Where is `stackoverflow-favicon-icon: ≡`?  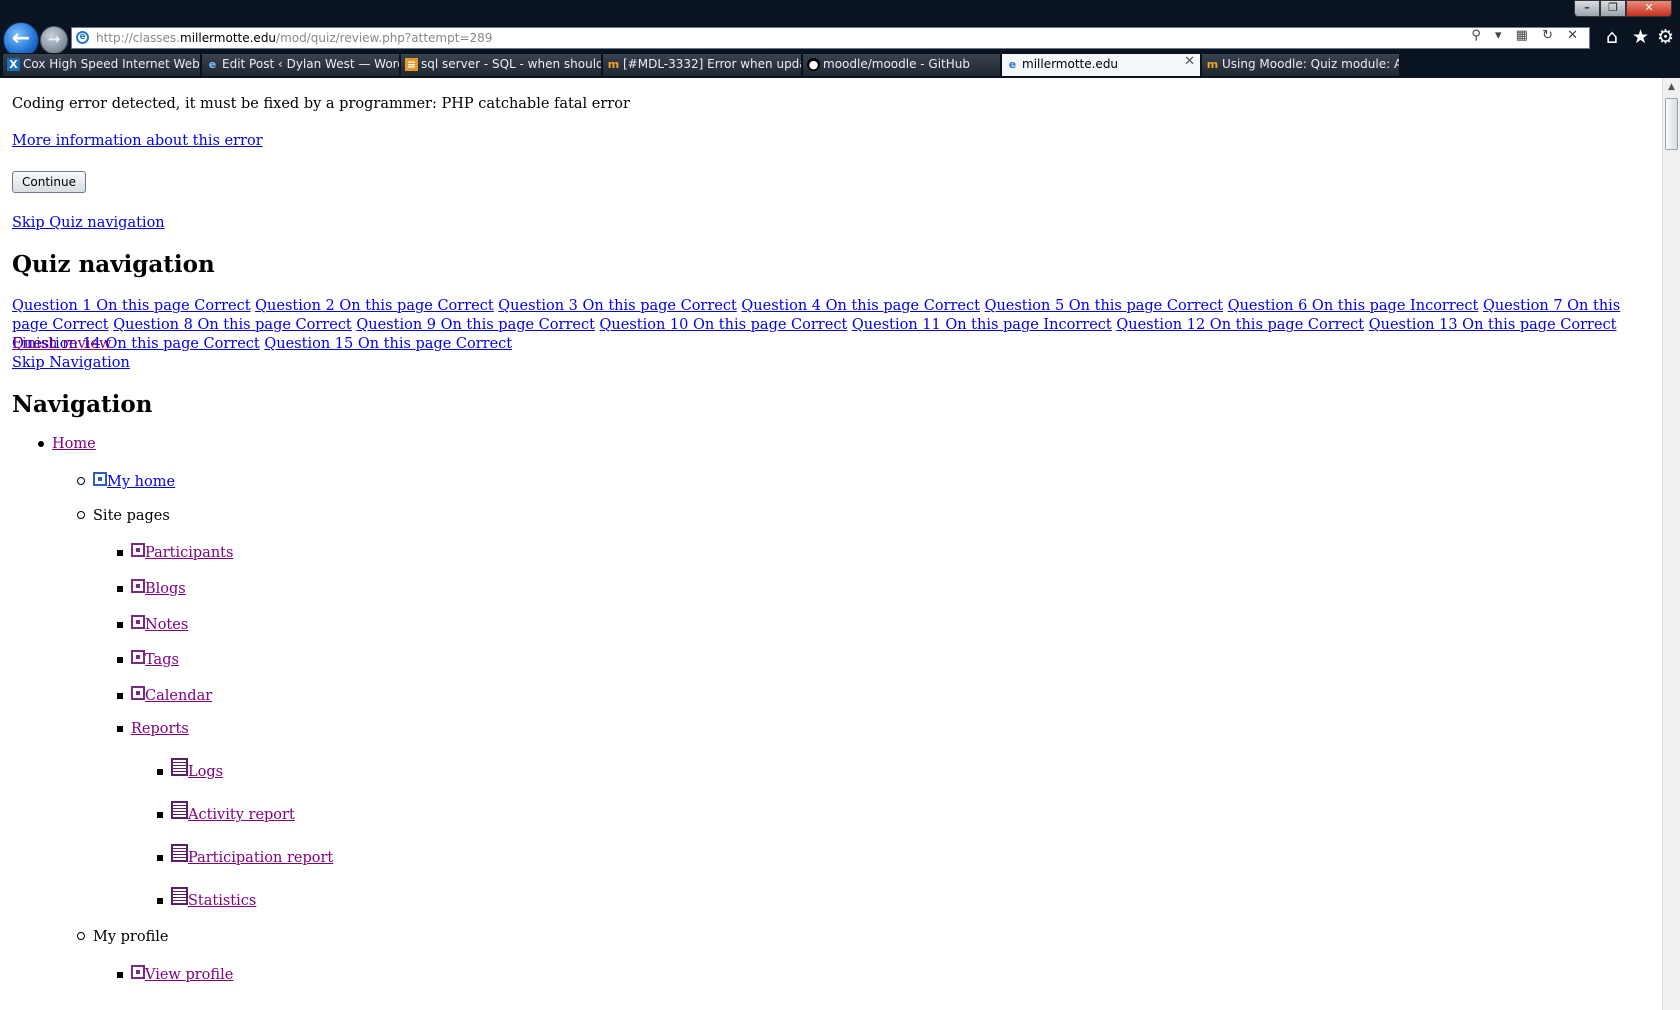 stackoverflow-favicon-icon: ≡ is located at coordinates (411, 64).